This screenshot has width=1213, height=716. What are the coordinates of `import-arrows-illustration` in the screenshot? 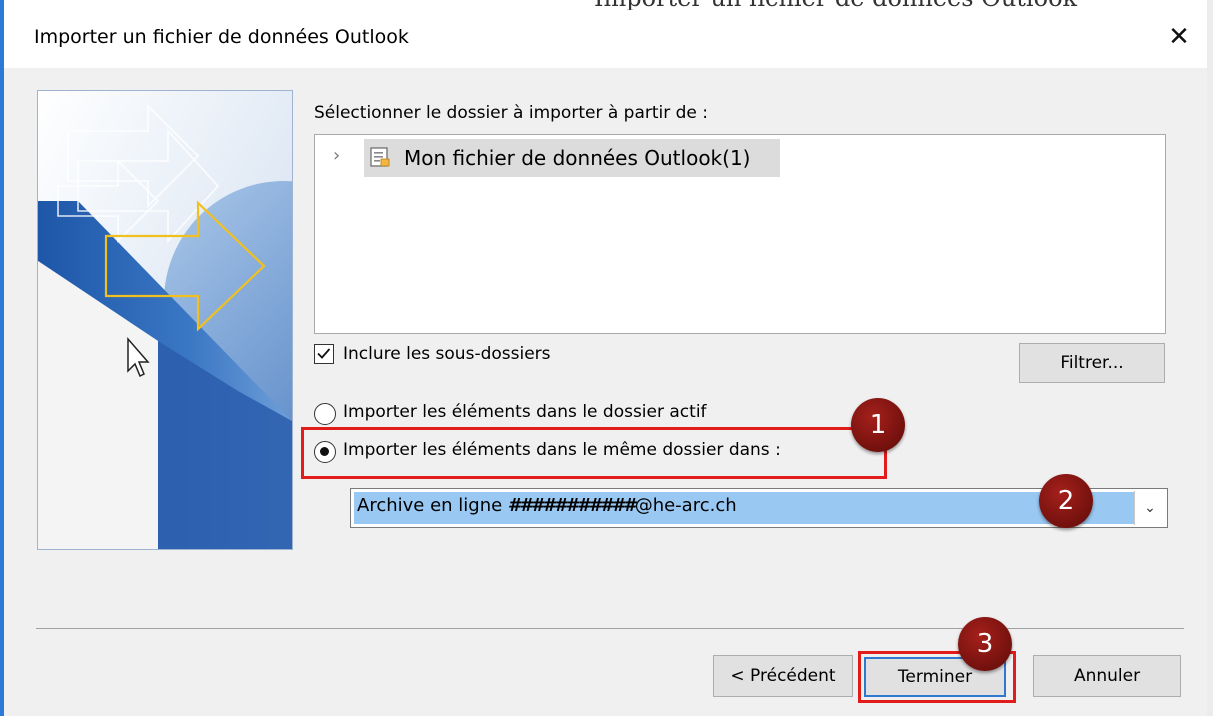 It's located at (165, 320).